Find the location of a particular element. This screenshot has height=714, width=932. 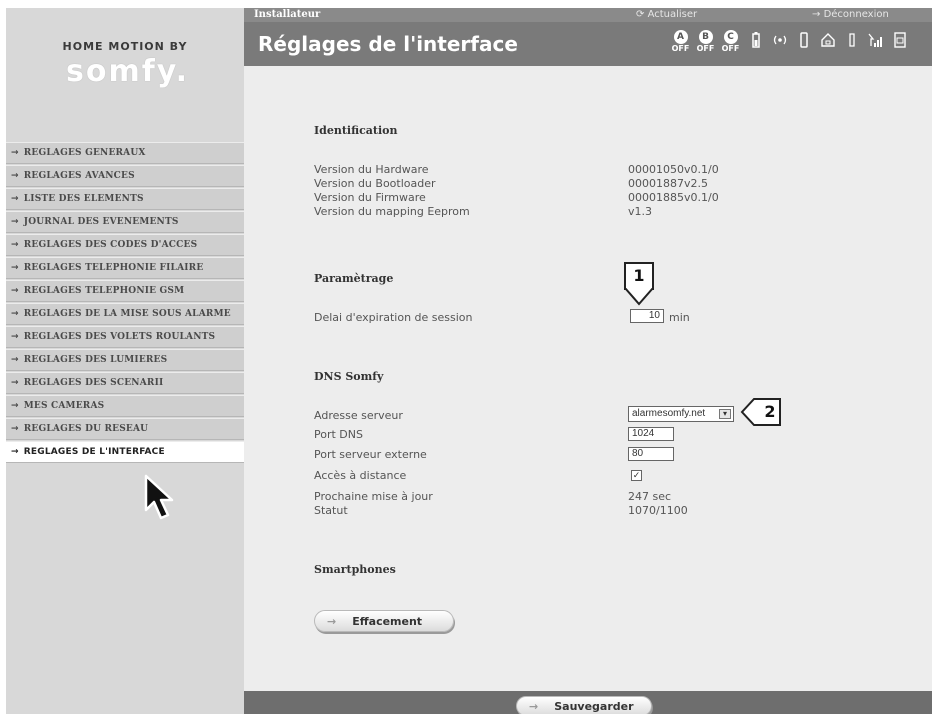

installer-label: Installateur is located at coordinates (287, 14).